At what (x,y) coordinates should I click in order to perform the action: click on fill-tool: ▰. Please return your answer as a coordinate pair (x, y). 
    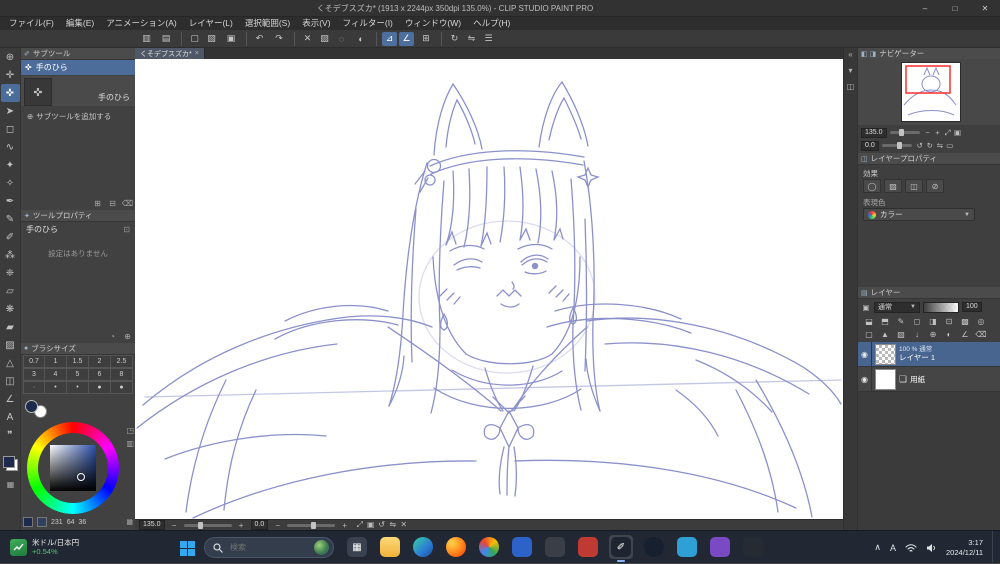
    Looking at the image, I should click on (10, 327).